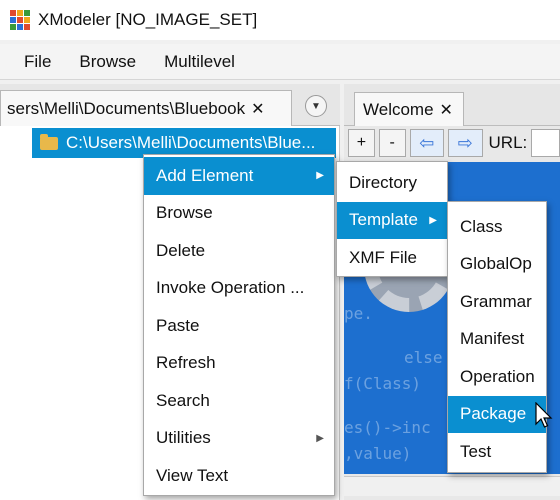 The width and height of the screenshot is (560, 500). I want to click on menu-item-template: Template ▶, so click(392, 220).